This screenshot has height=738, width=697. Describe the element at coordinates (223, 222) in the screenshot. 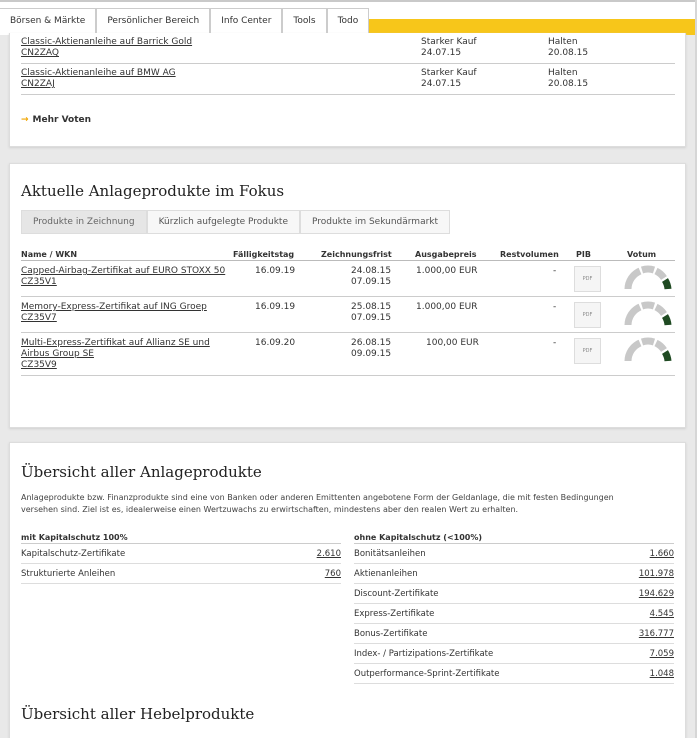

I see `tab-kuerzlich-aufgelegt: Kürzlich aufgelegte Produkte` at that location.